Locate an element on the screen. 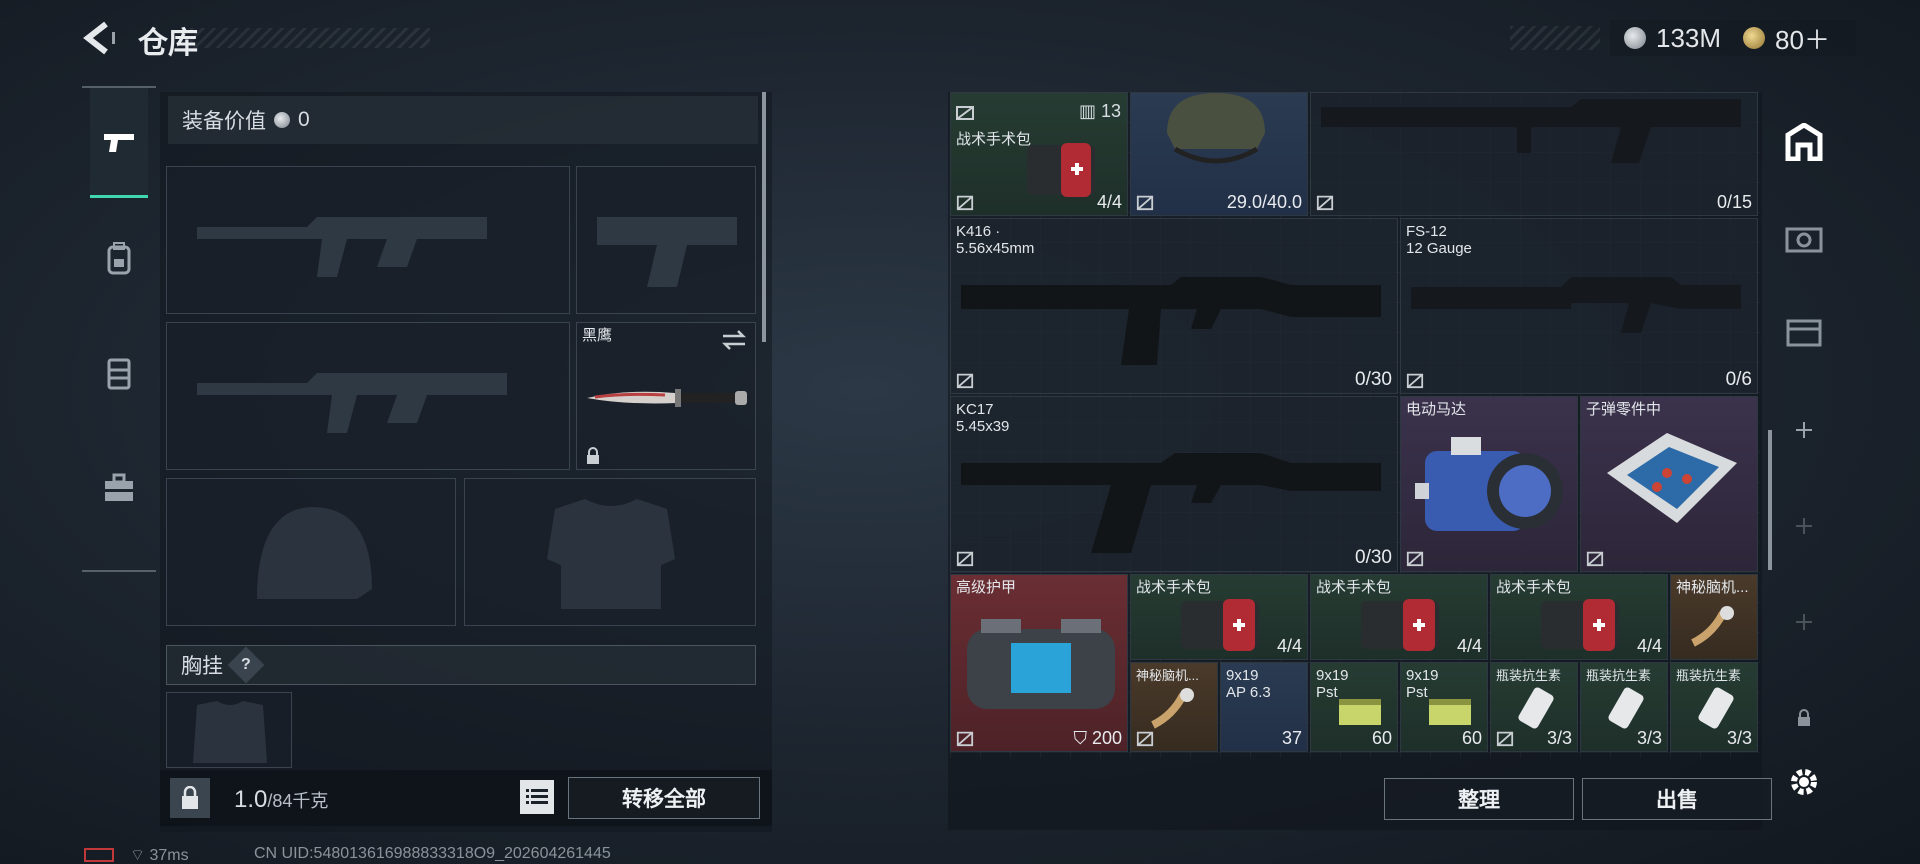 The height and width of the screenshot is (864, 1920). shotgun-icon is located at coordinates (1576, 305).